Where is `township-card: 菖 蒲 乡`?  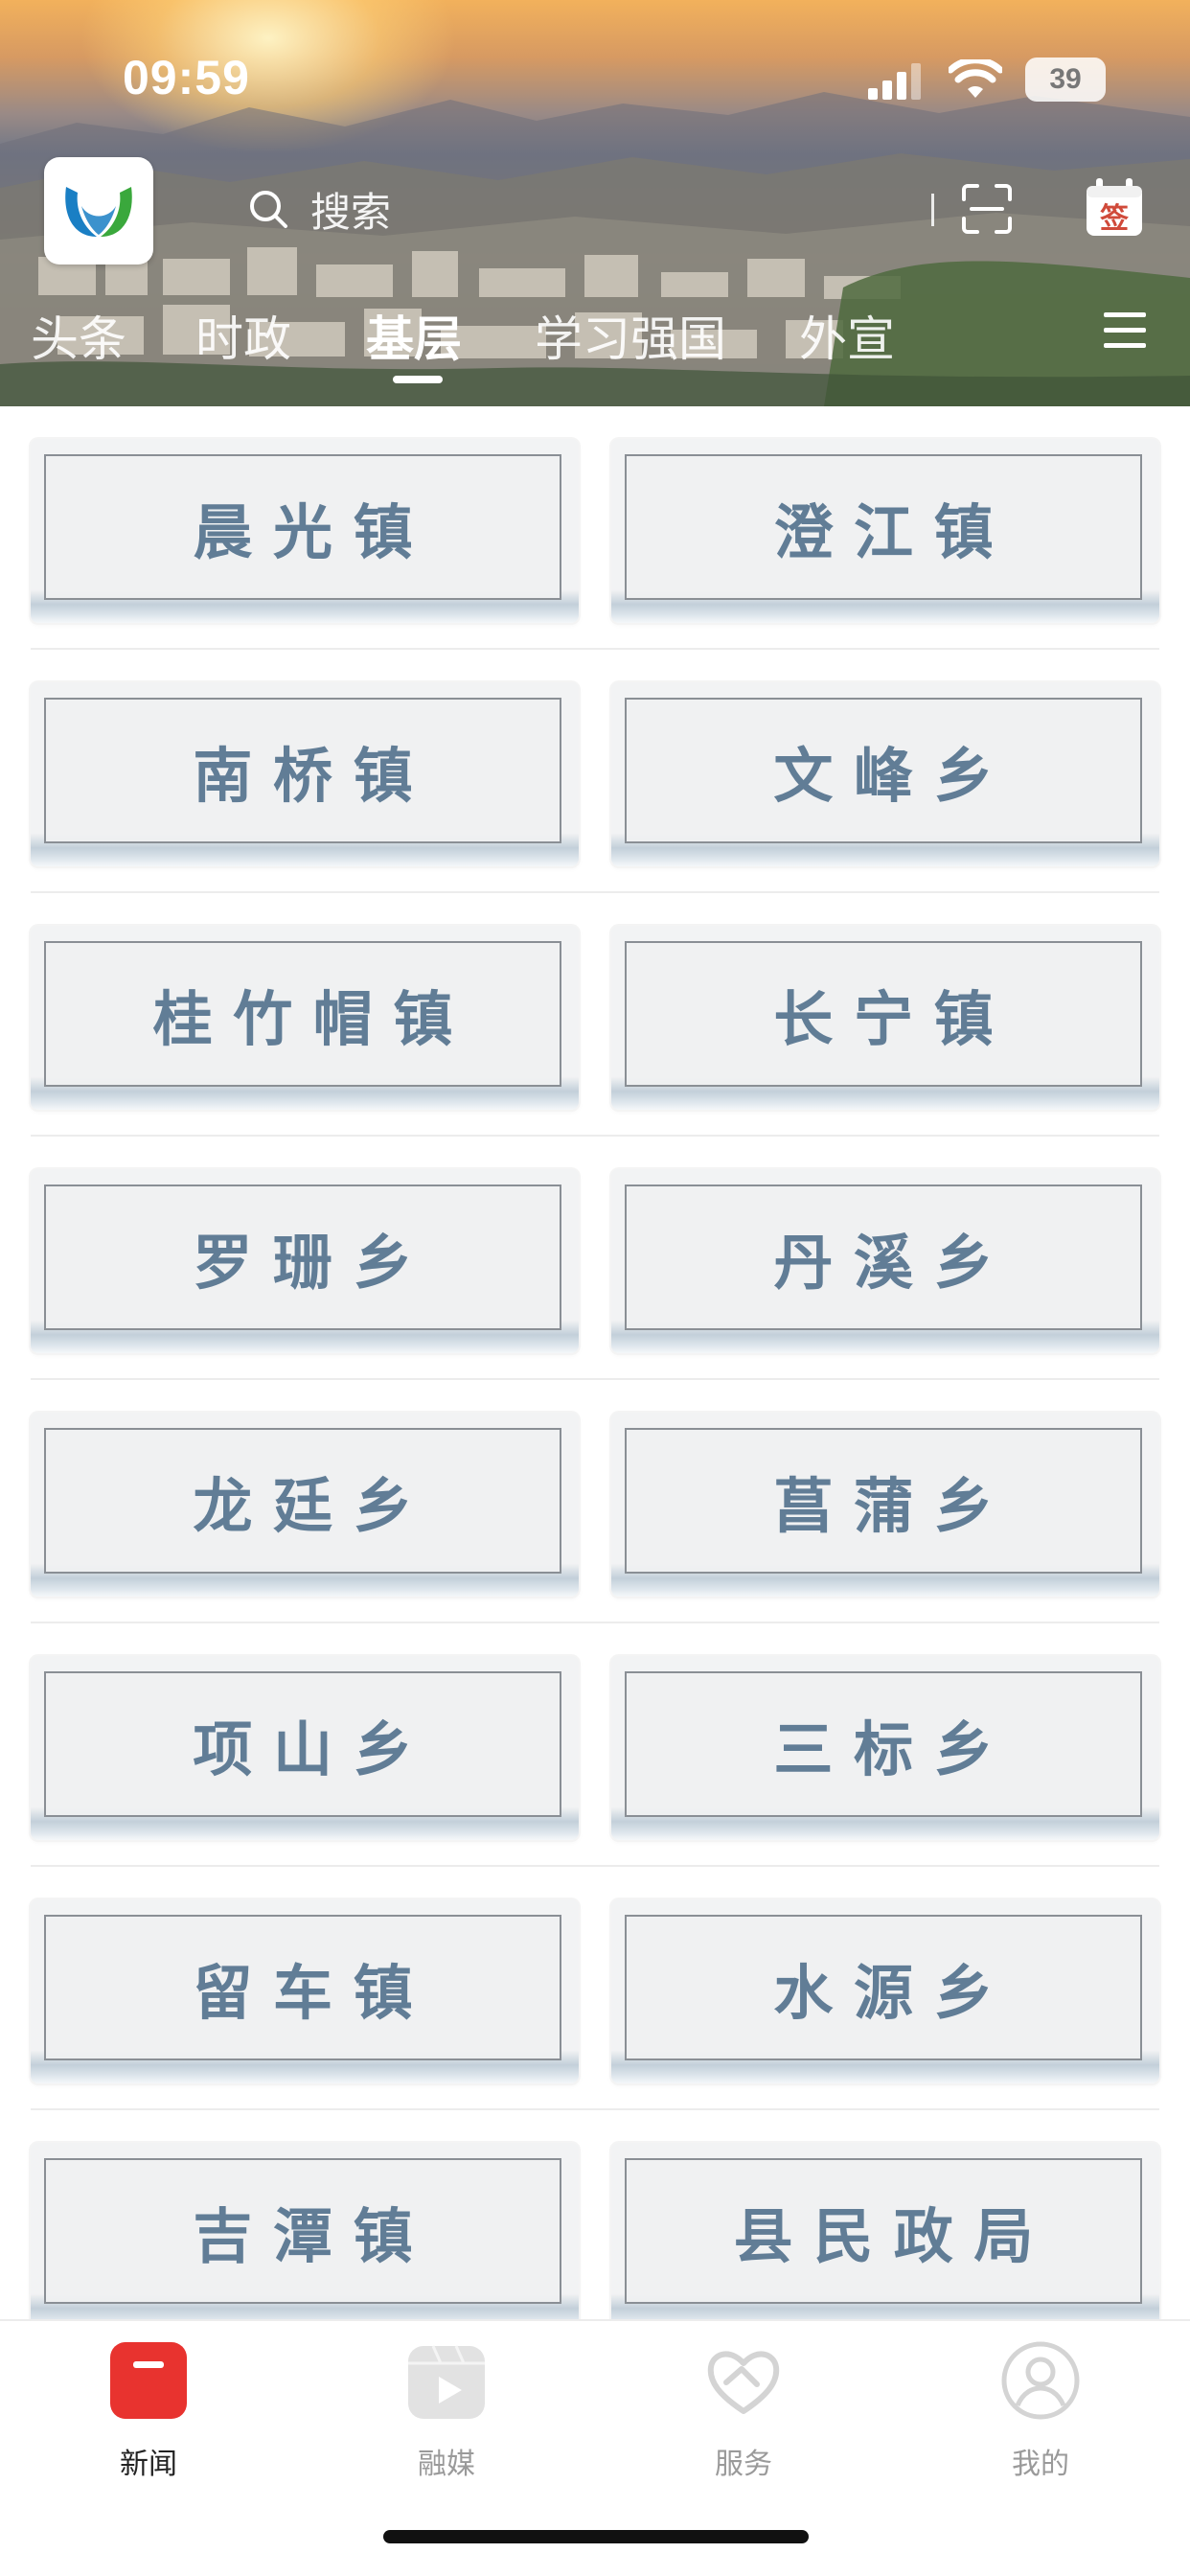 township-card: 菖 蒲 乡 is located at coordinates (885, 1505).